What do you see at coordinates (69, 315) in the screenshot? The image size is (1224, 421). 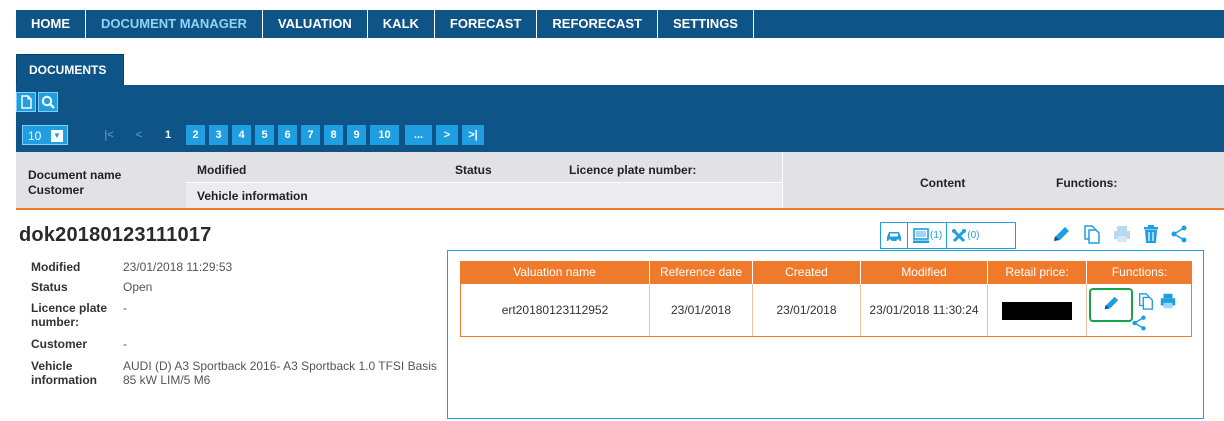 I see `detail-label: Licence plate number:` at bounding box center [69, 315].